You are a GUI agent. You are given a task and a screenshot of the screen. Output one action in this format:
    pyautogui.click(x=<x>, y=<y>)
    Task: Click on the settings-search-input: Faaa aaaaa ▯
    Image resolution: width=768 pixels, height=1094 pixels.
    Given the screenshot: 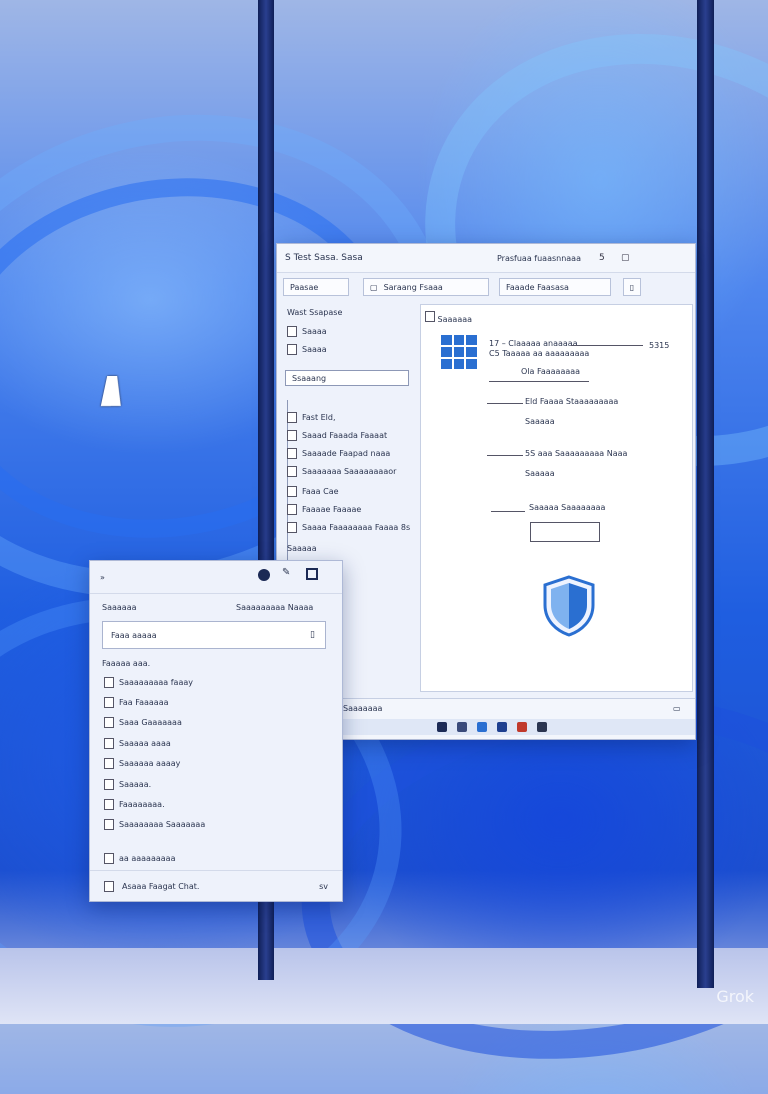 What is the action you would take?
    pyautogui.click(x=214, y=635)
    